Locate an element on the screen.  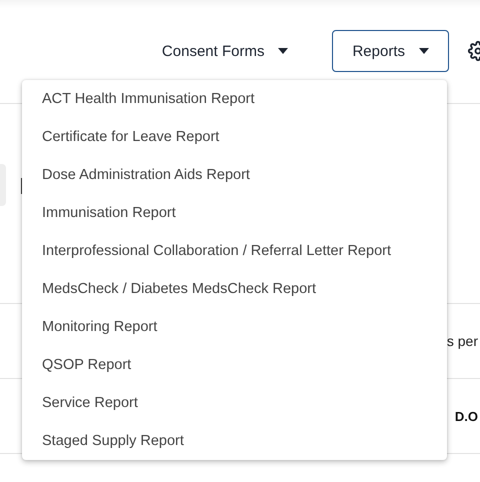
row-text: s per is located at coordinates (462, 341).